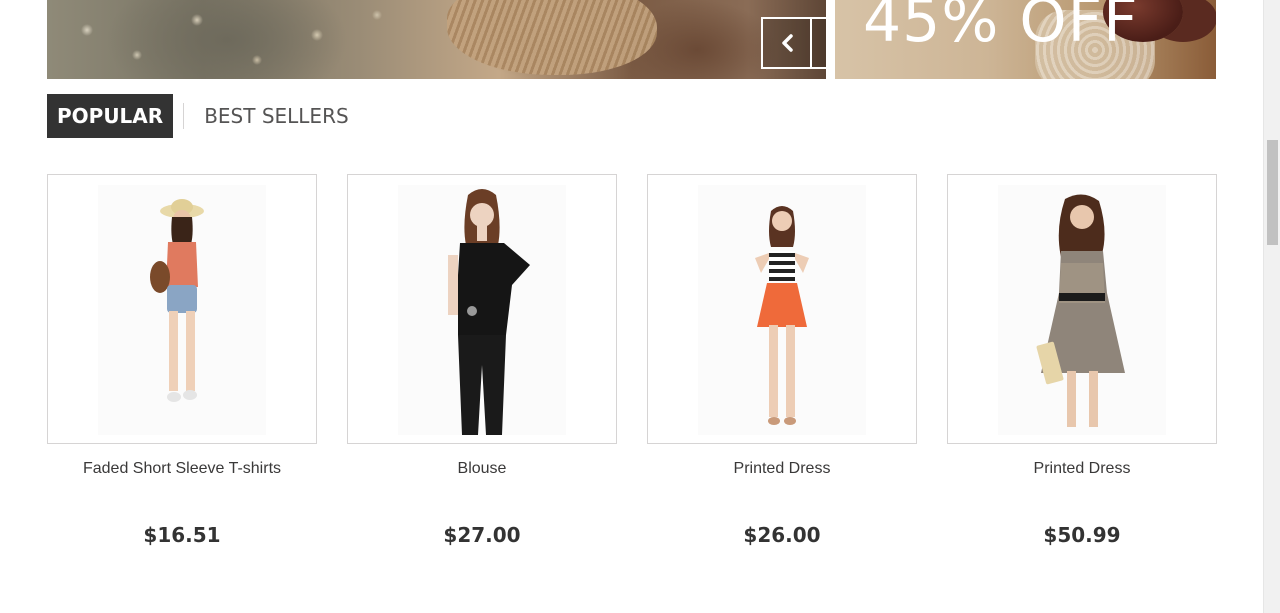 This screenshot has height=613, width=1280. I want to click on product-name: Faded Short Sleeve T-shirts, so click(182, 469).